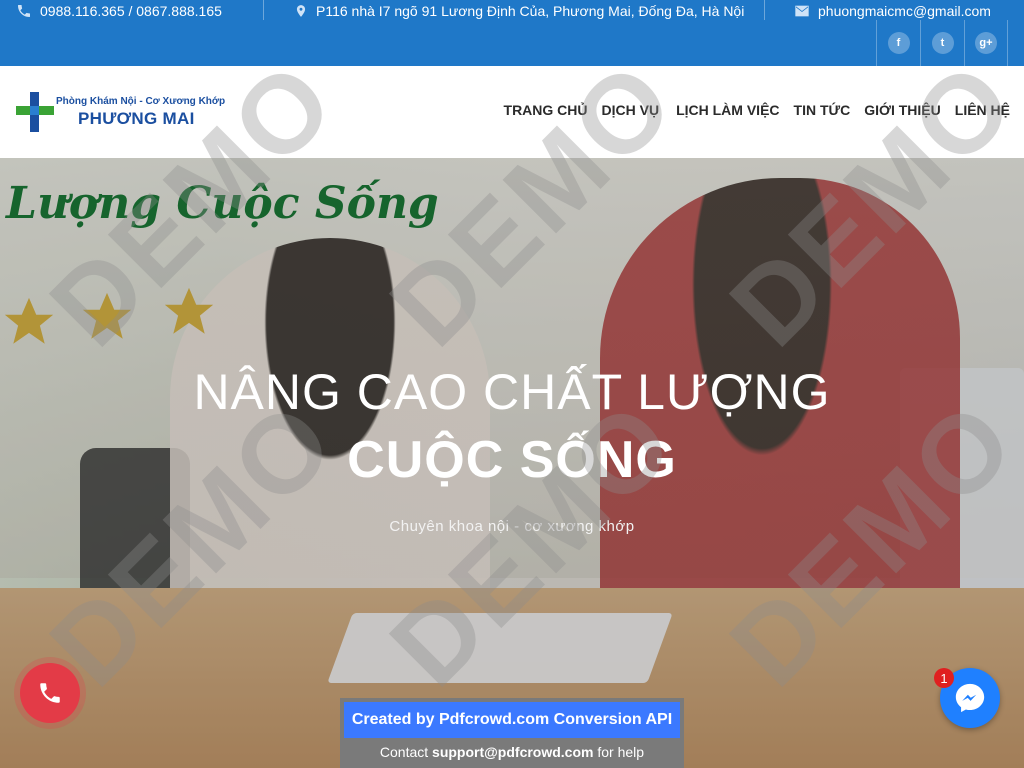 The image size is (1024, 768). I want to click on nav-contact: LIÊN HỆ, so click(979, 110).